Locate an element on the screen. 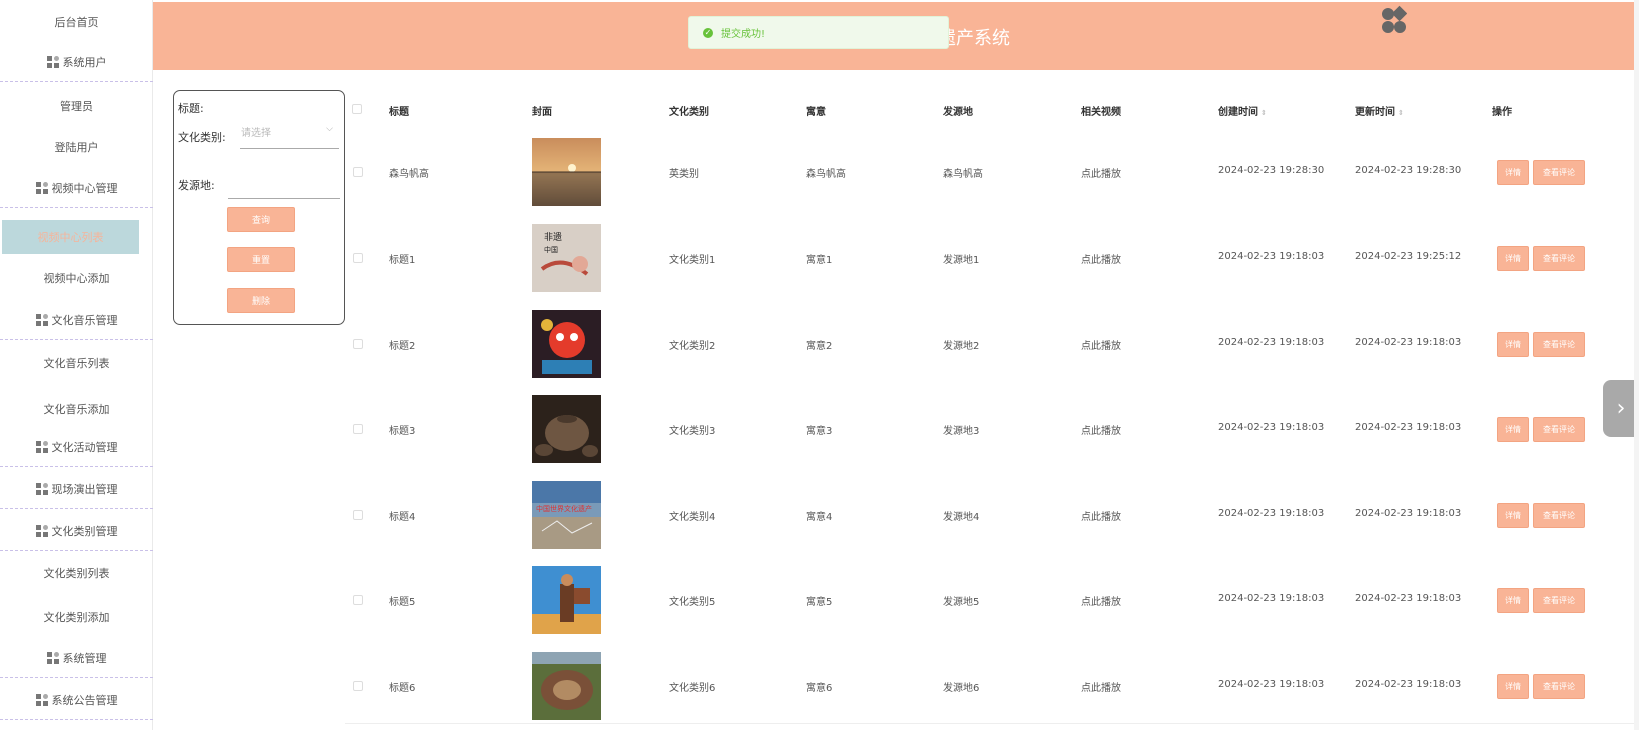 The image size is (1639, 730). cell-origin: 发源地5 is located at coordinates (961, 602).